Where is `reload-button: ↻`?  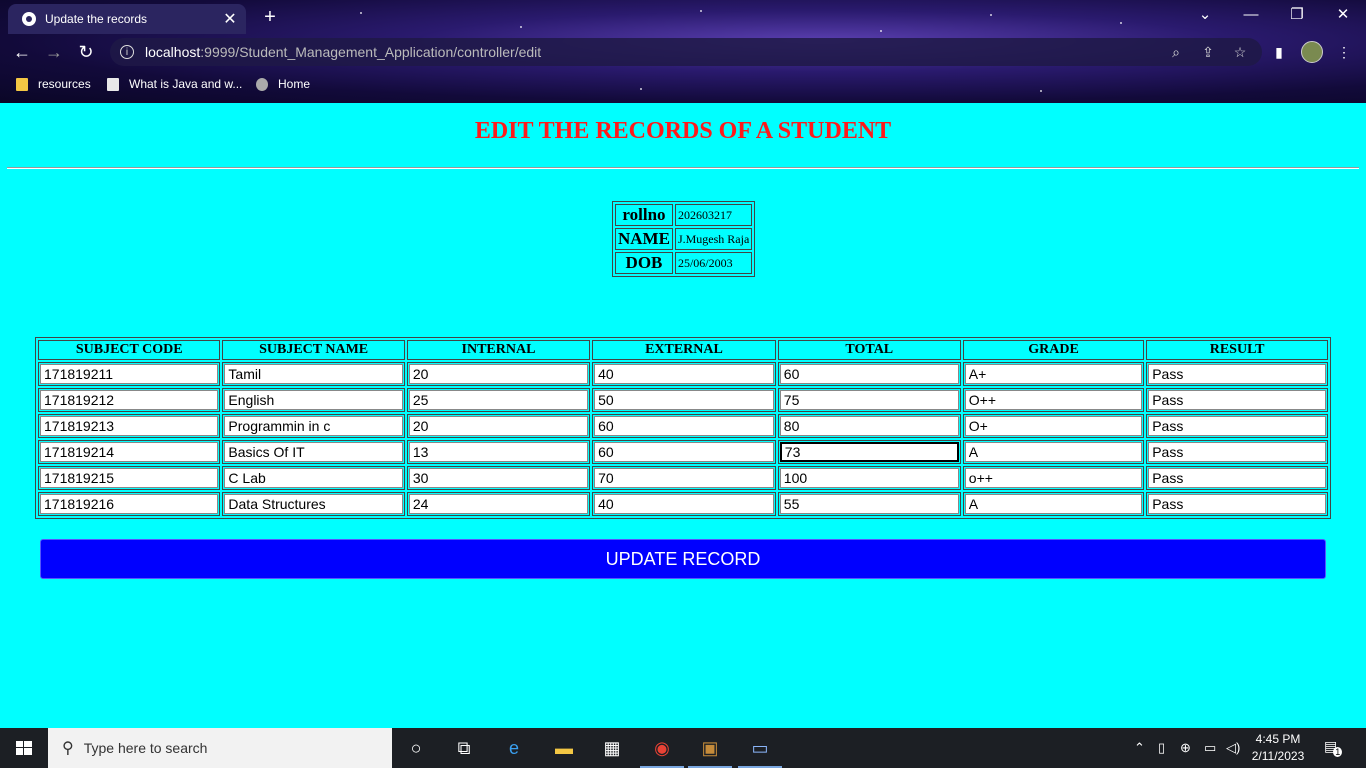 reload-button: ↻ is located at coordinates (86, 52).